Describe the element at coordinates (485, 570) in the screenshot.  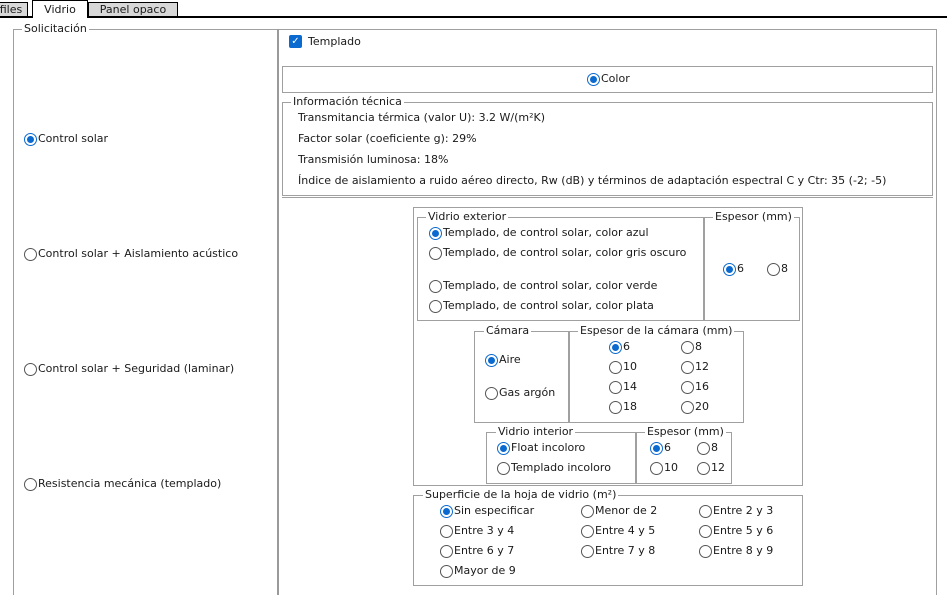
I see `radio-label: Mayor de 9` at that location.